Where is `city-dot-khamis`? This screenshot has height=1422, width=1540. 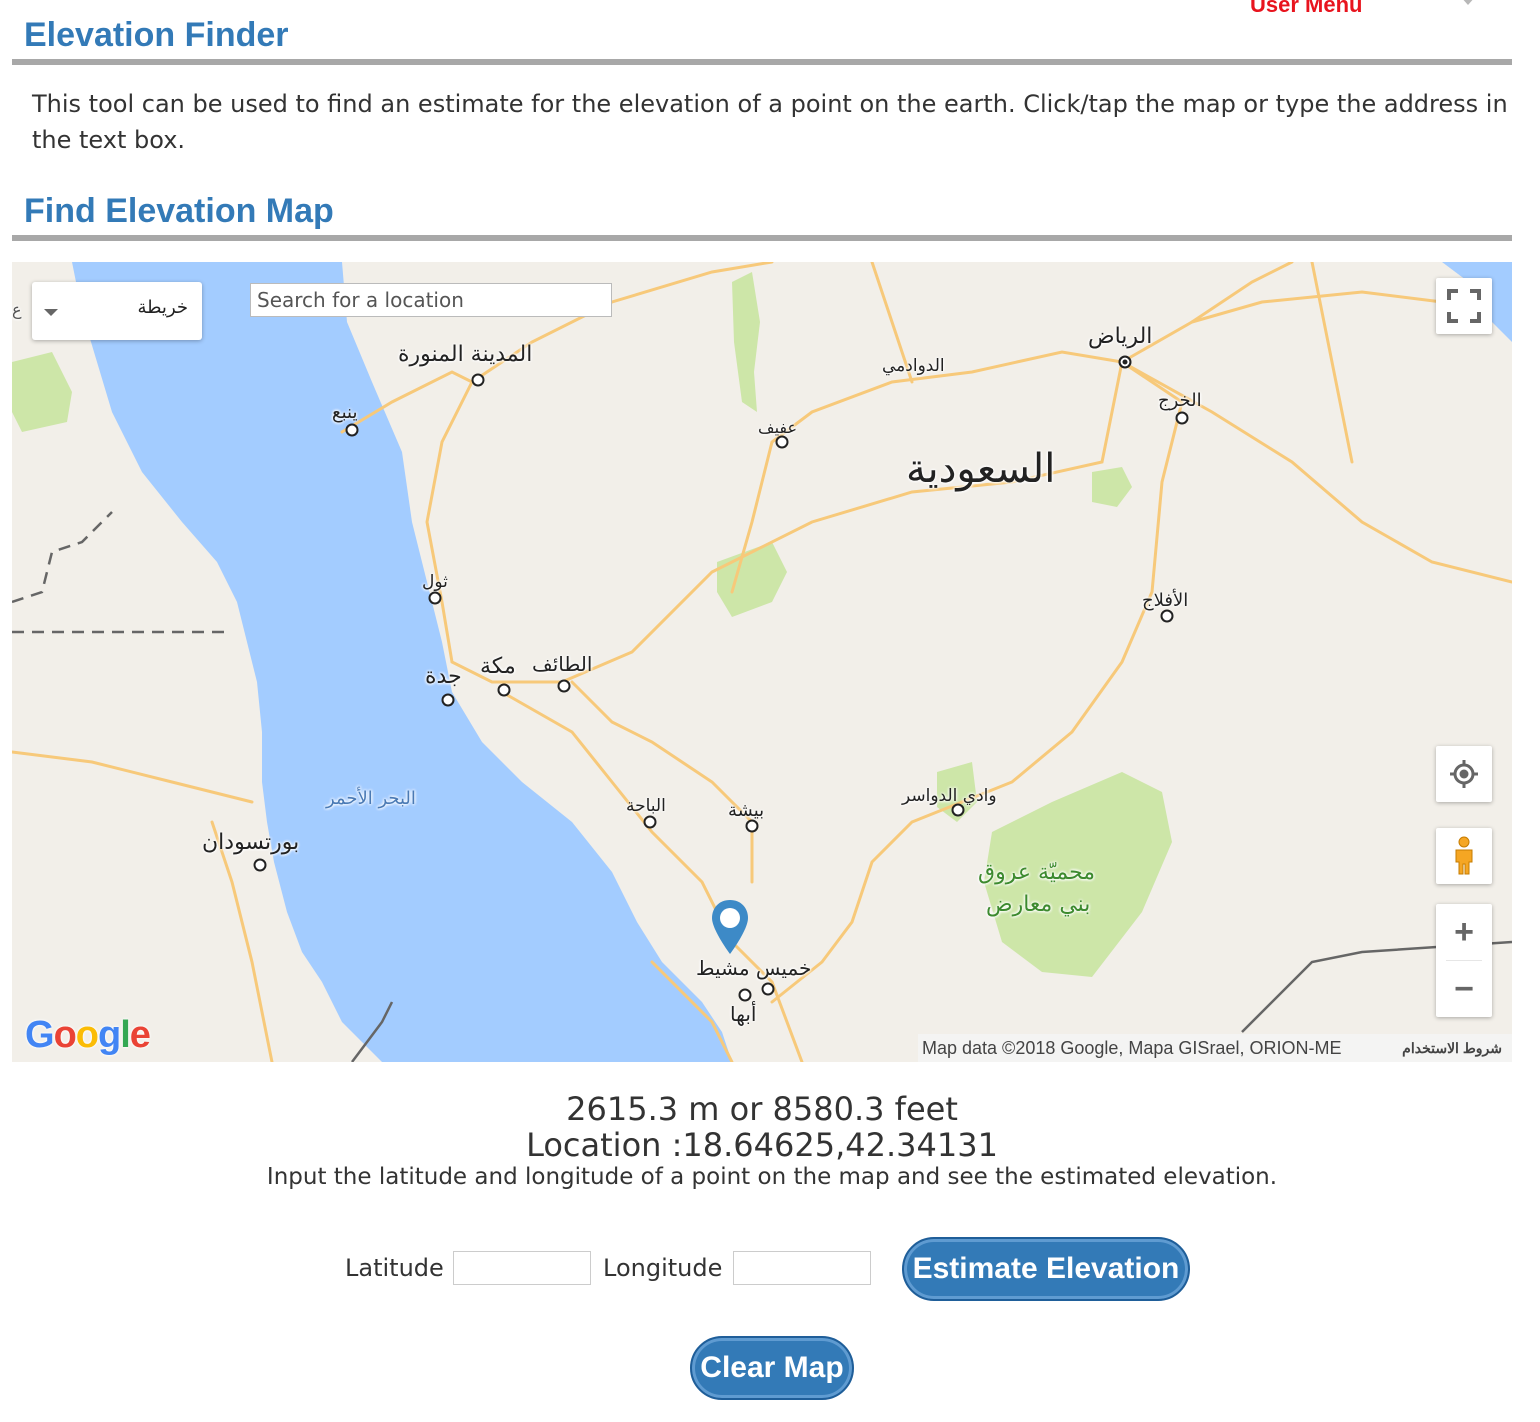 city-dot-khamis is located at coordinates (768, 989).